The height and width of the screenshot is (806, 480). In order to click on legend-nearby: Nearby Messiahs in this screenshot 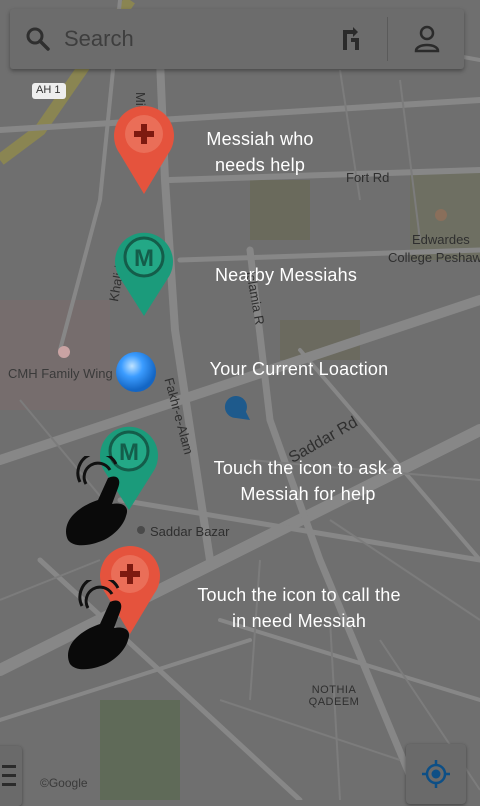, I will do `click(286, 275)`.